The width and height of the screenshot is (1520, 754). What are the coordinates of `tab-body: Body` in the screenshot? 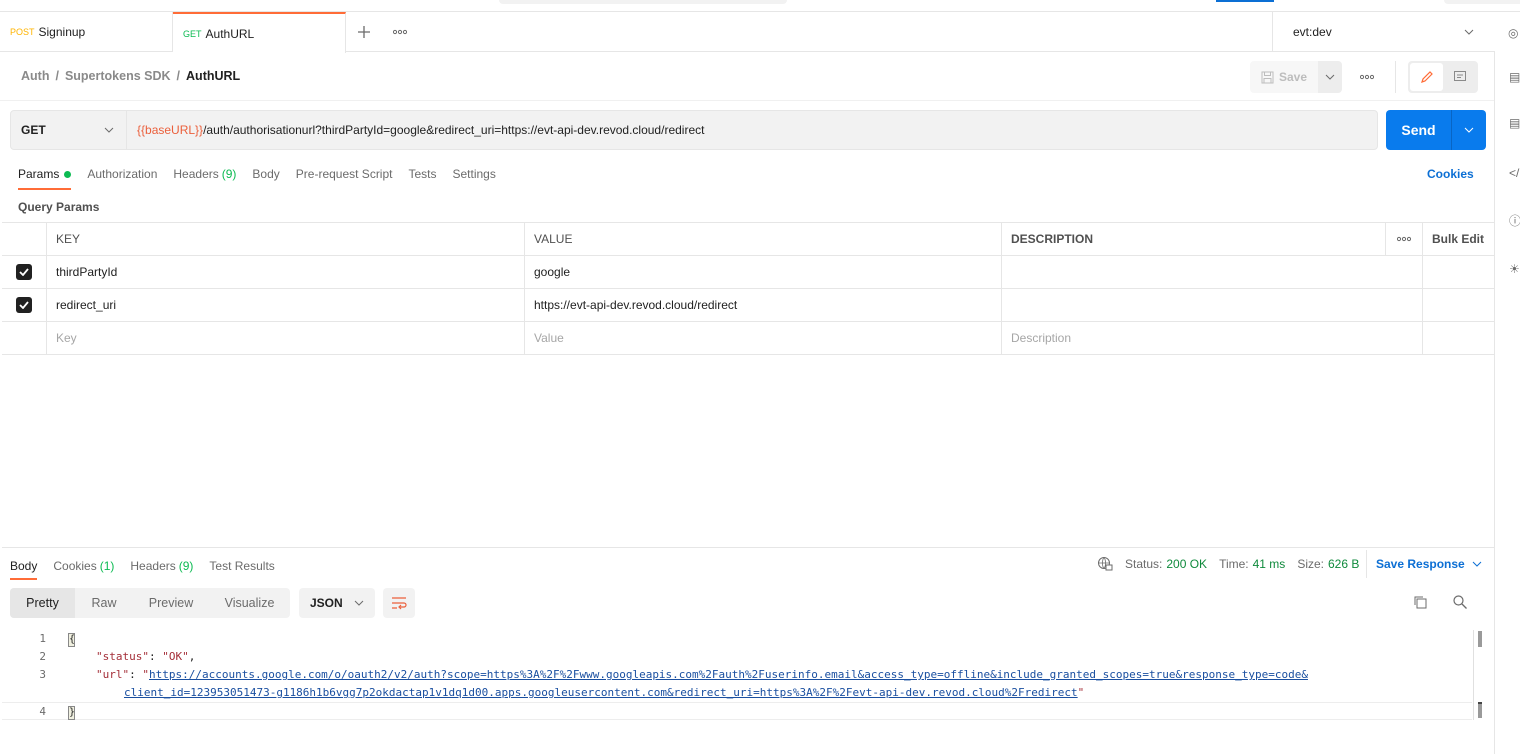 It's located at (265, 174).